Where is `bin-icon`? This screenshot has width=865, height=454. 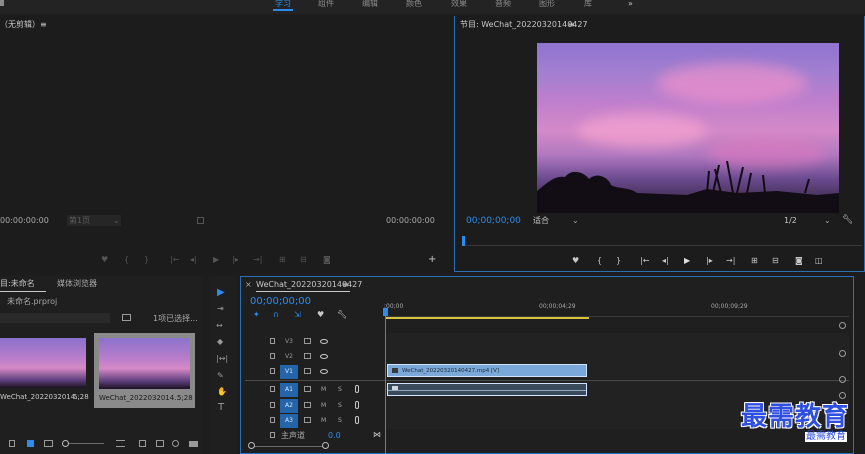 bin-icon is located at coordinates (160, 443).